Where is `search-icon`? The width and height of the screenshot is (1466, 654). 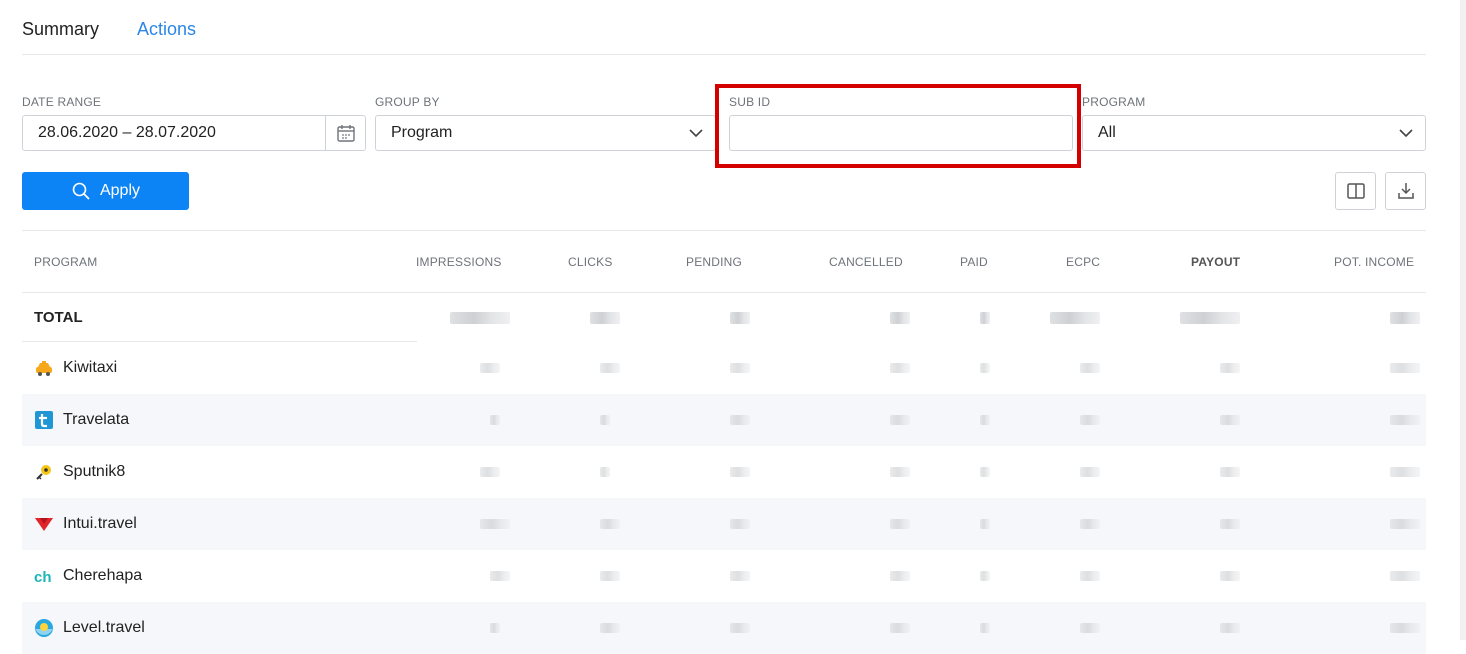 search-icon is located at coordinates (81, 191).